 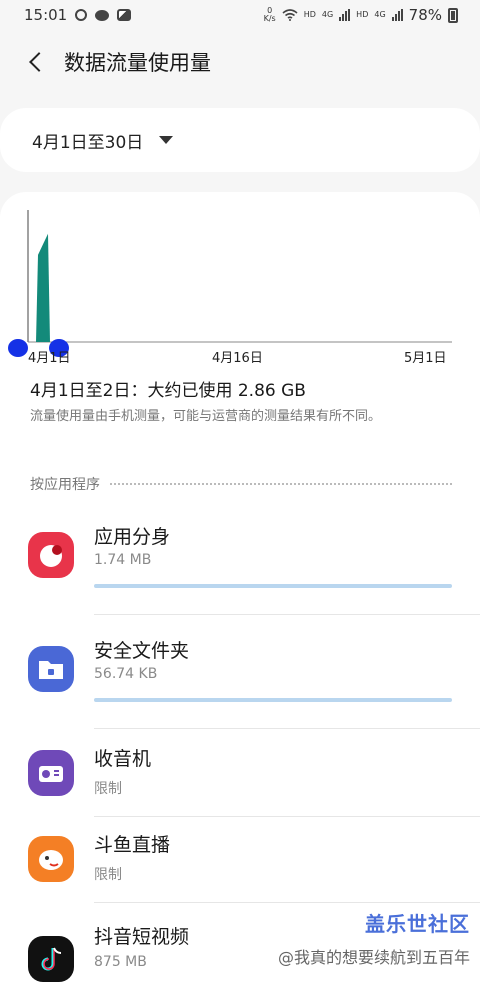 I want to click on douyin-icon, so click(x=51, y=959).